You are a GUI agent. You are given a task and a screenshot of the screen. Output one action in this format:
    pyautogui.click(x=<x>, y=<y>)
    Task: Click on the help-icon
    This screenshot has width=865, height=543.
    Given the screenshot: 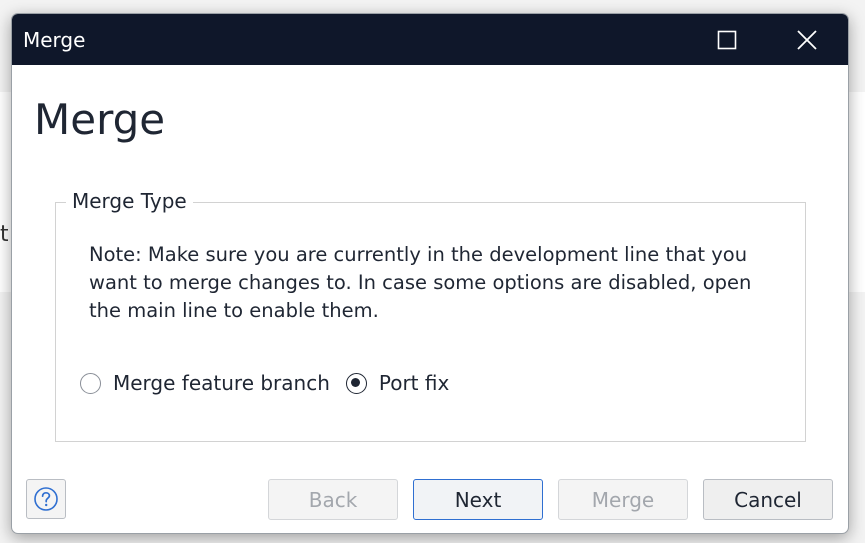 What is the action you would take?
    pyautogui.click(x=46, y=499)
    